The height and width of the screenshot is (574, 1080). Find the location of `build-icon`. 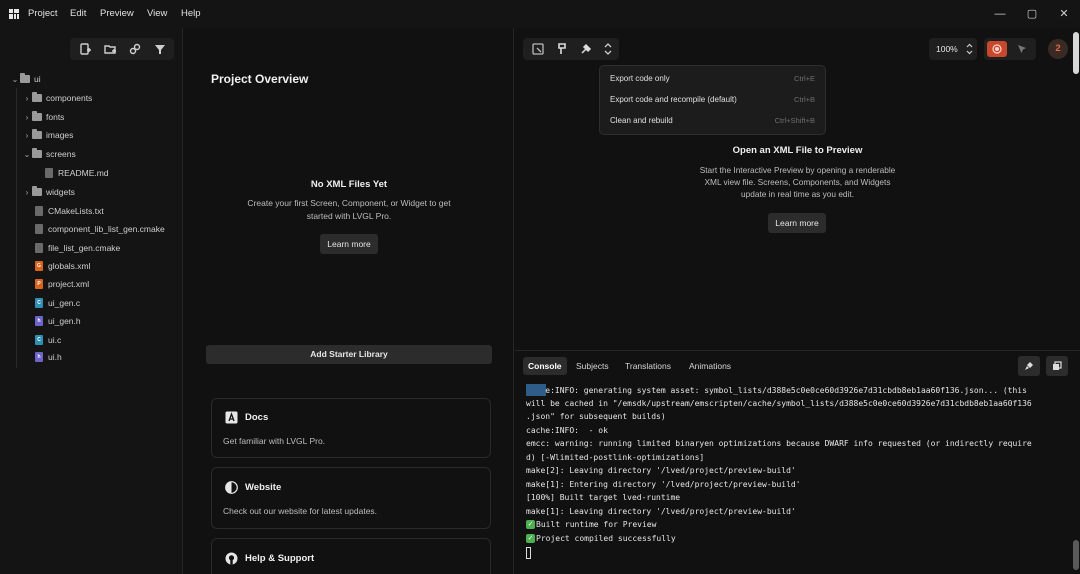

build-icon is located at coordinates (586, 49).